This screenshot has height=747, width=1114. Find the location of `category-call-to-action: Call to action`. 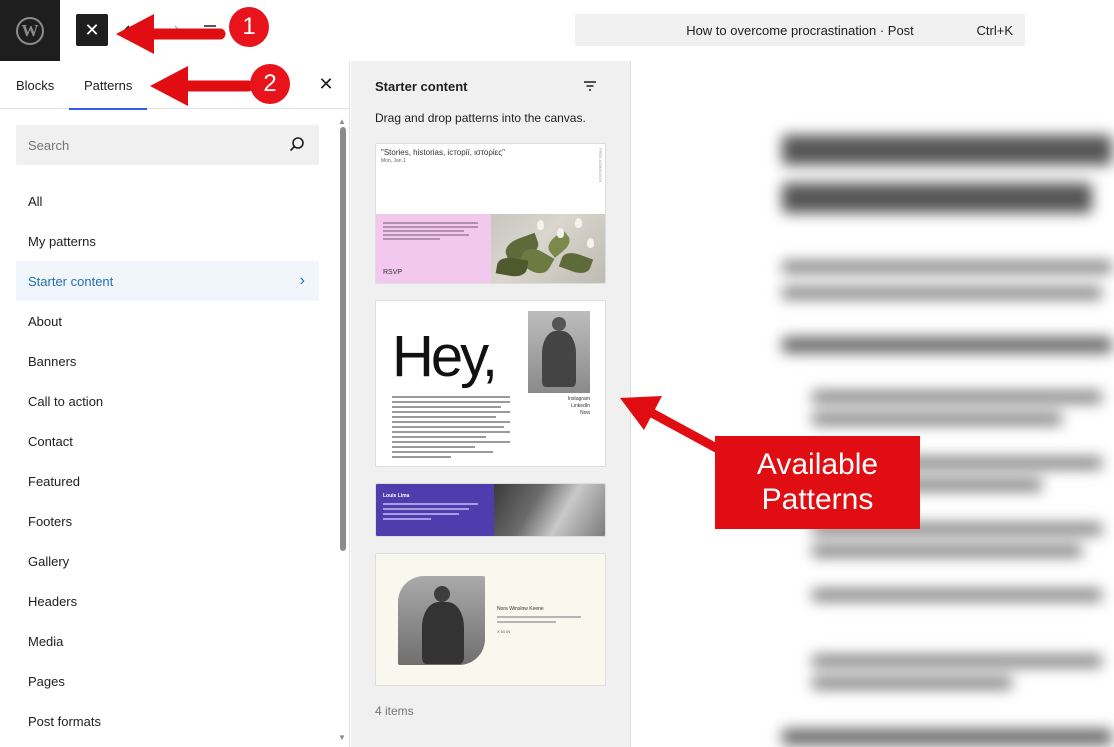

category-call-to-action: Call to action is located at coordinates (167, 401).